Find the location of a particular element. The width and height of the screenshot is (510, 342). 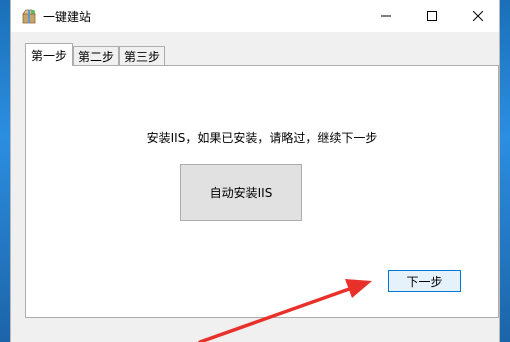

close-icon is located at coordinates (478, 16).